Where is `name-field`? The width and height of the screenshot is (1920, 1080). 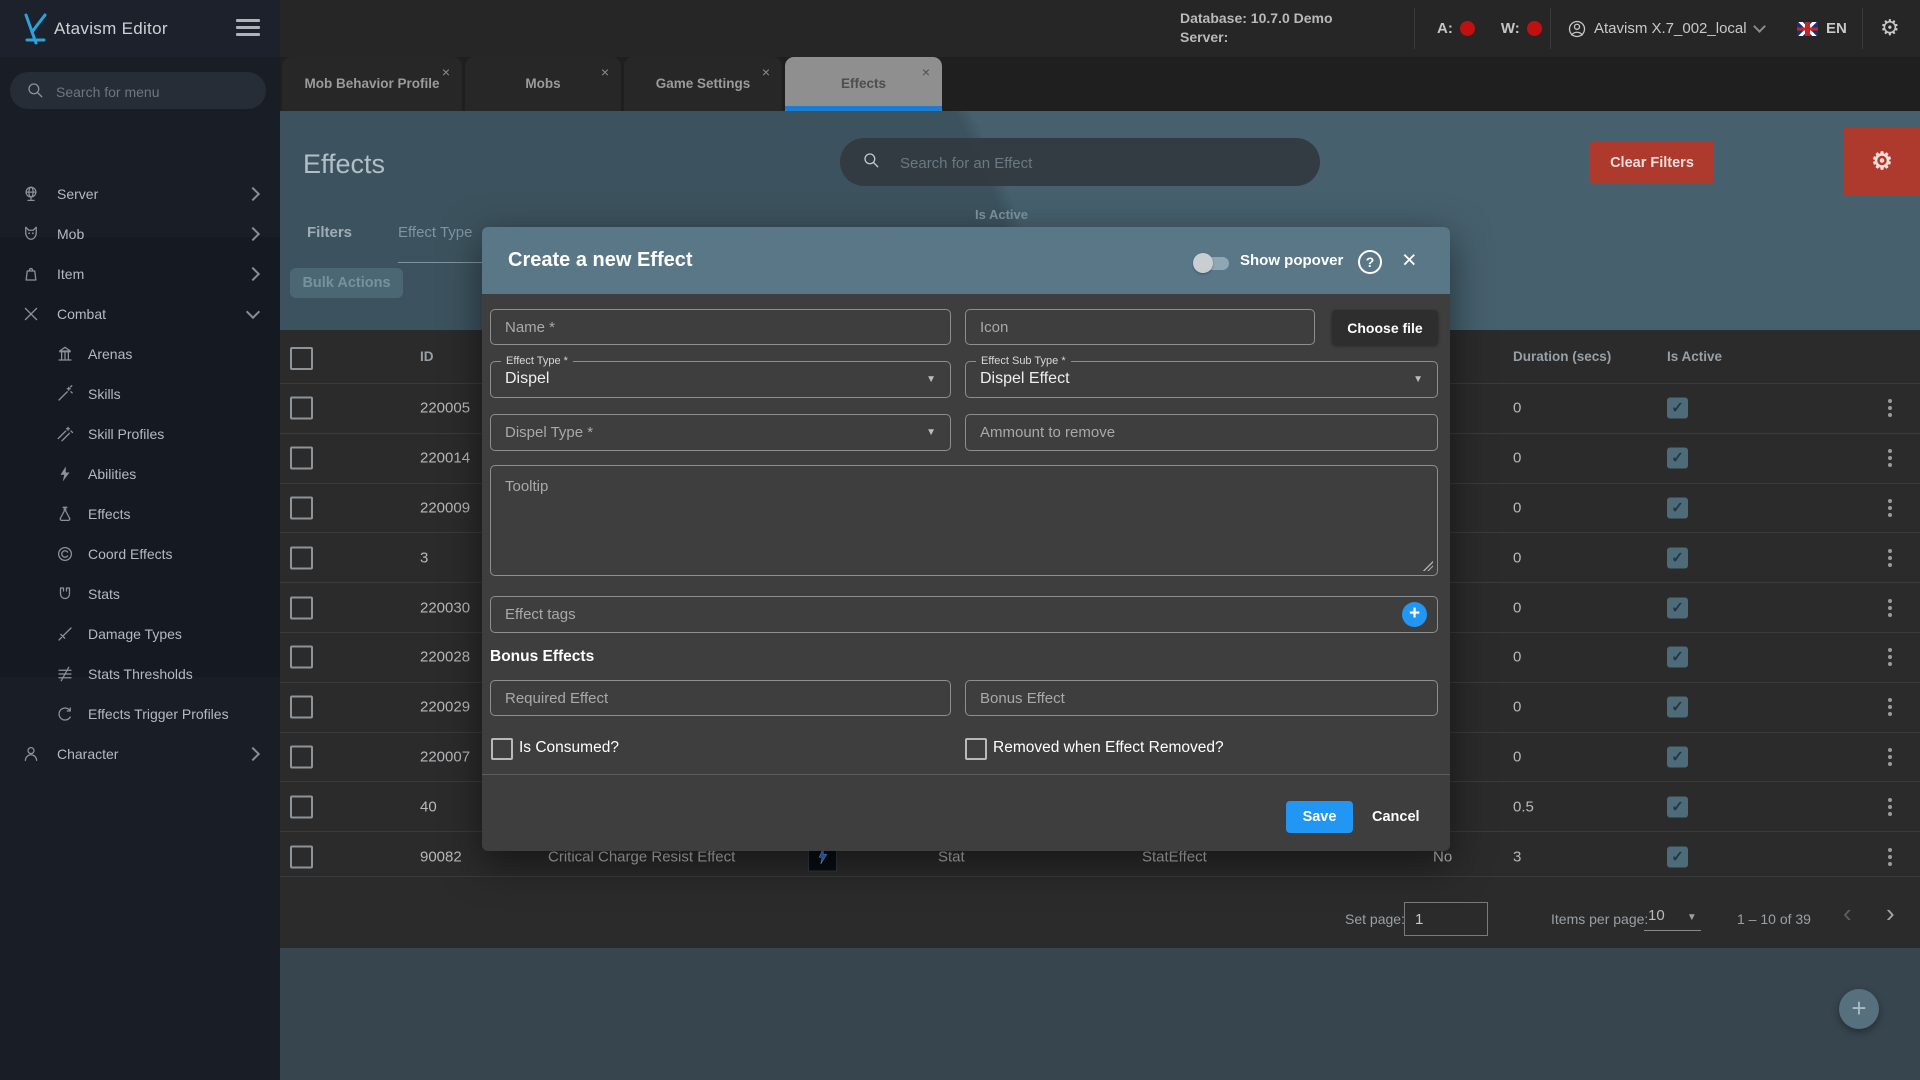
name-field is located at coordinates (720, 327).